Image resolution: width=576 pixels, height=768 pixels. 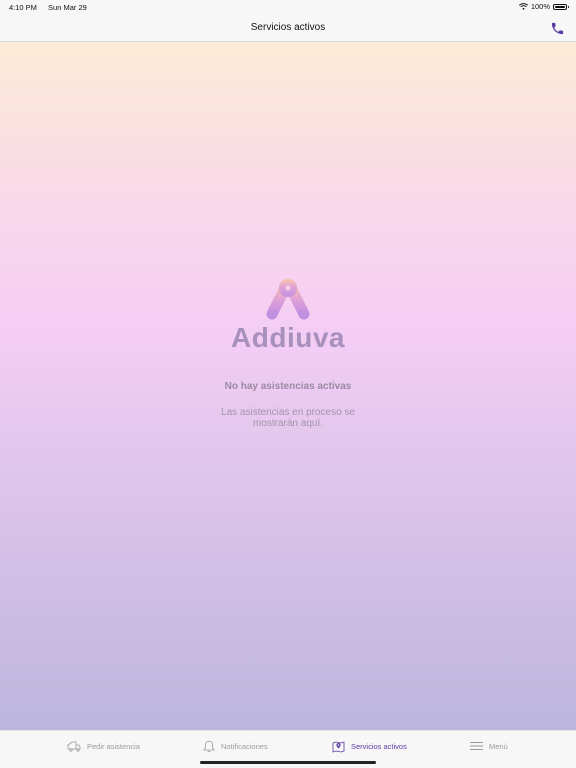 I want to click on status-right: 100%, so click(x=543, y=6).